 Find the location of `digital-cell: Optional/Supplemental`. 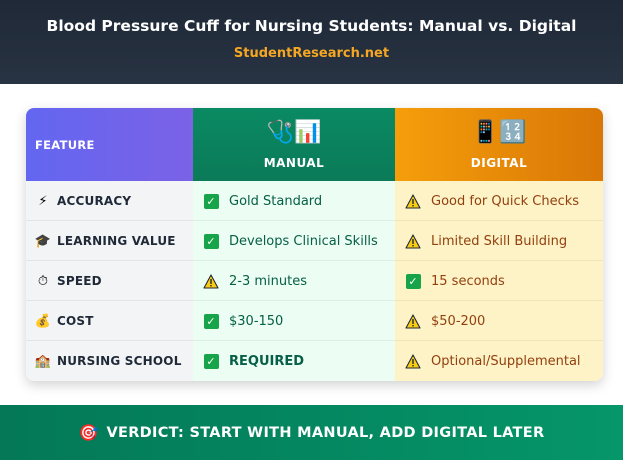

digital-cell: Optional/Supplemental is located at coordinates (499, 361).